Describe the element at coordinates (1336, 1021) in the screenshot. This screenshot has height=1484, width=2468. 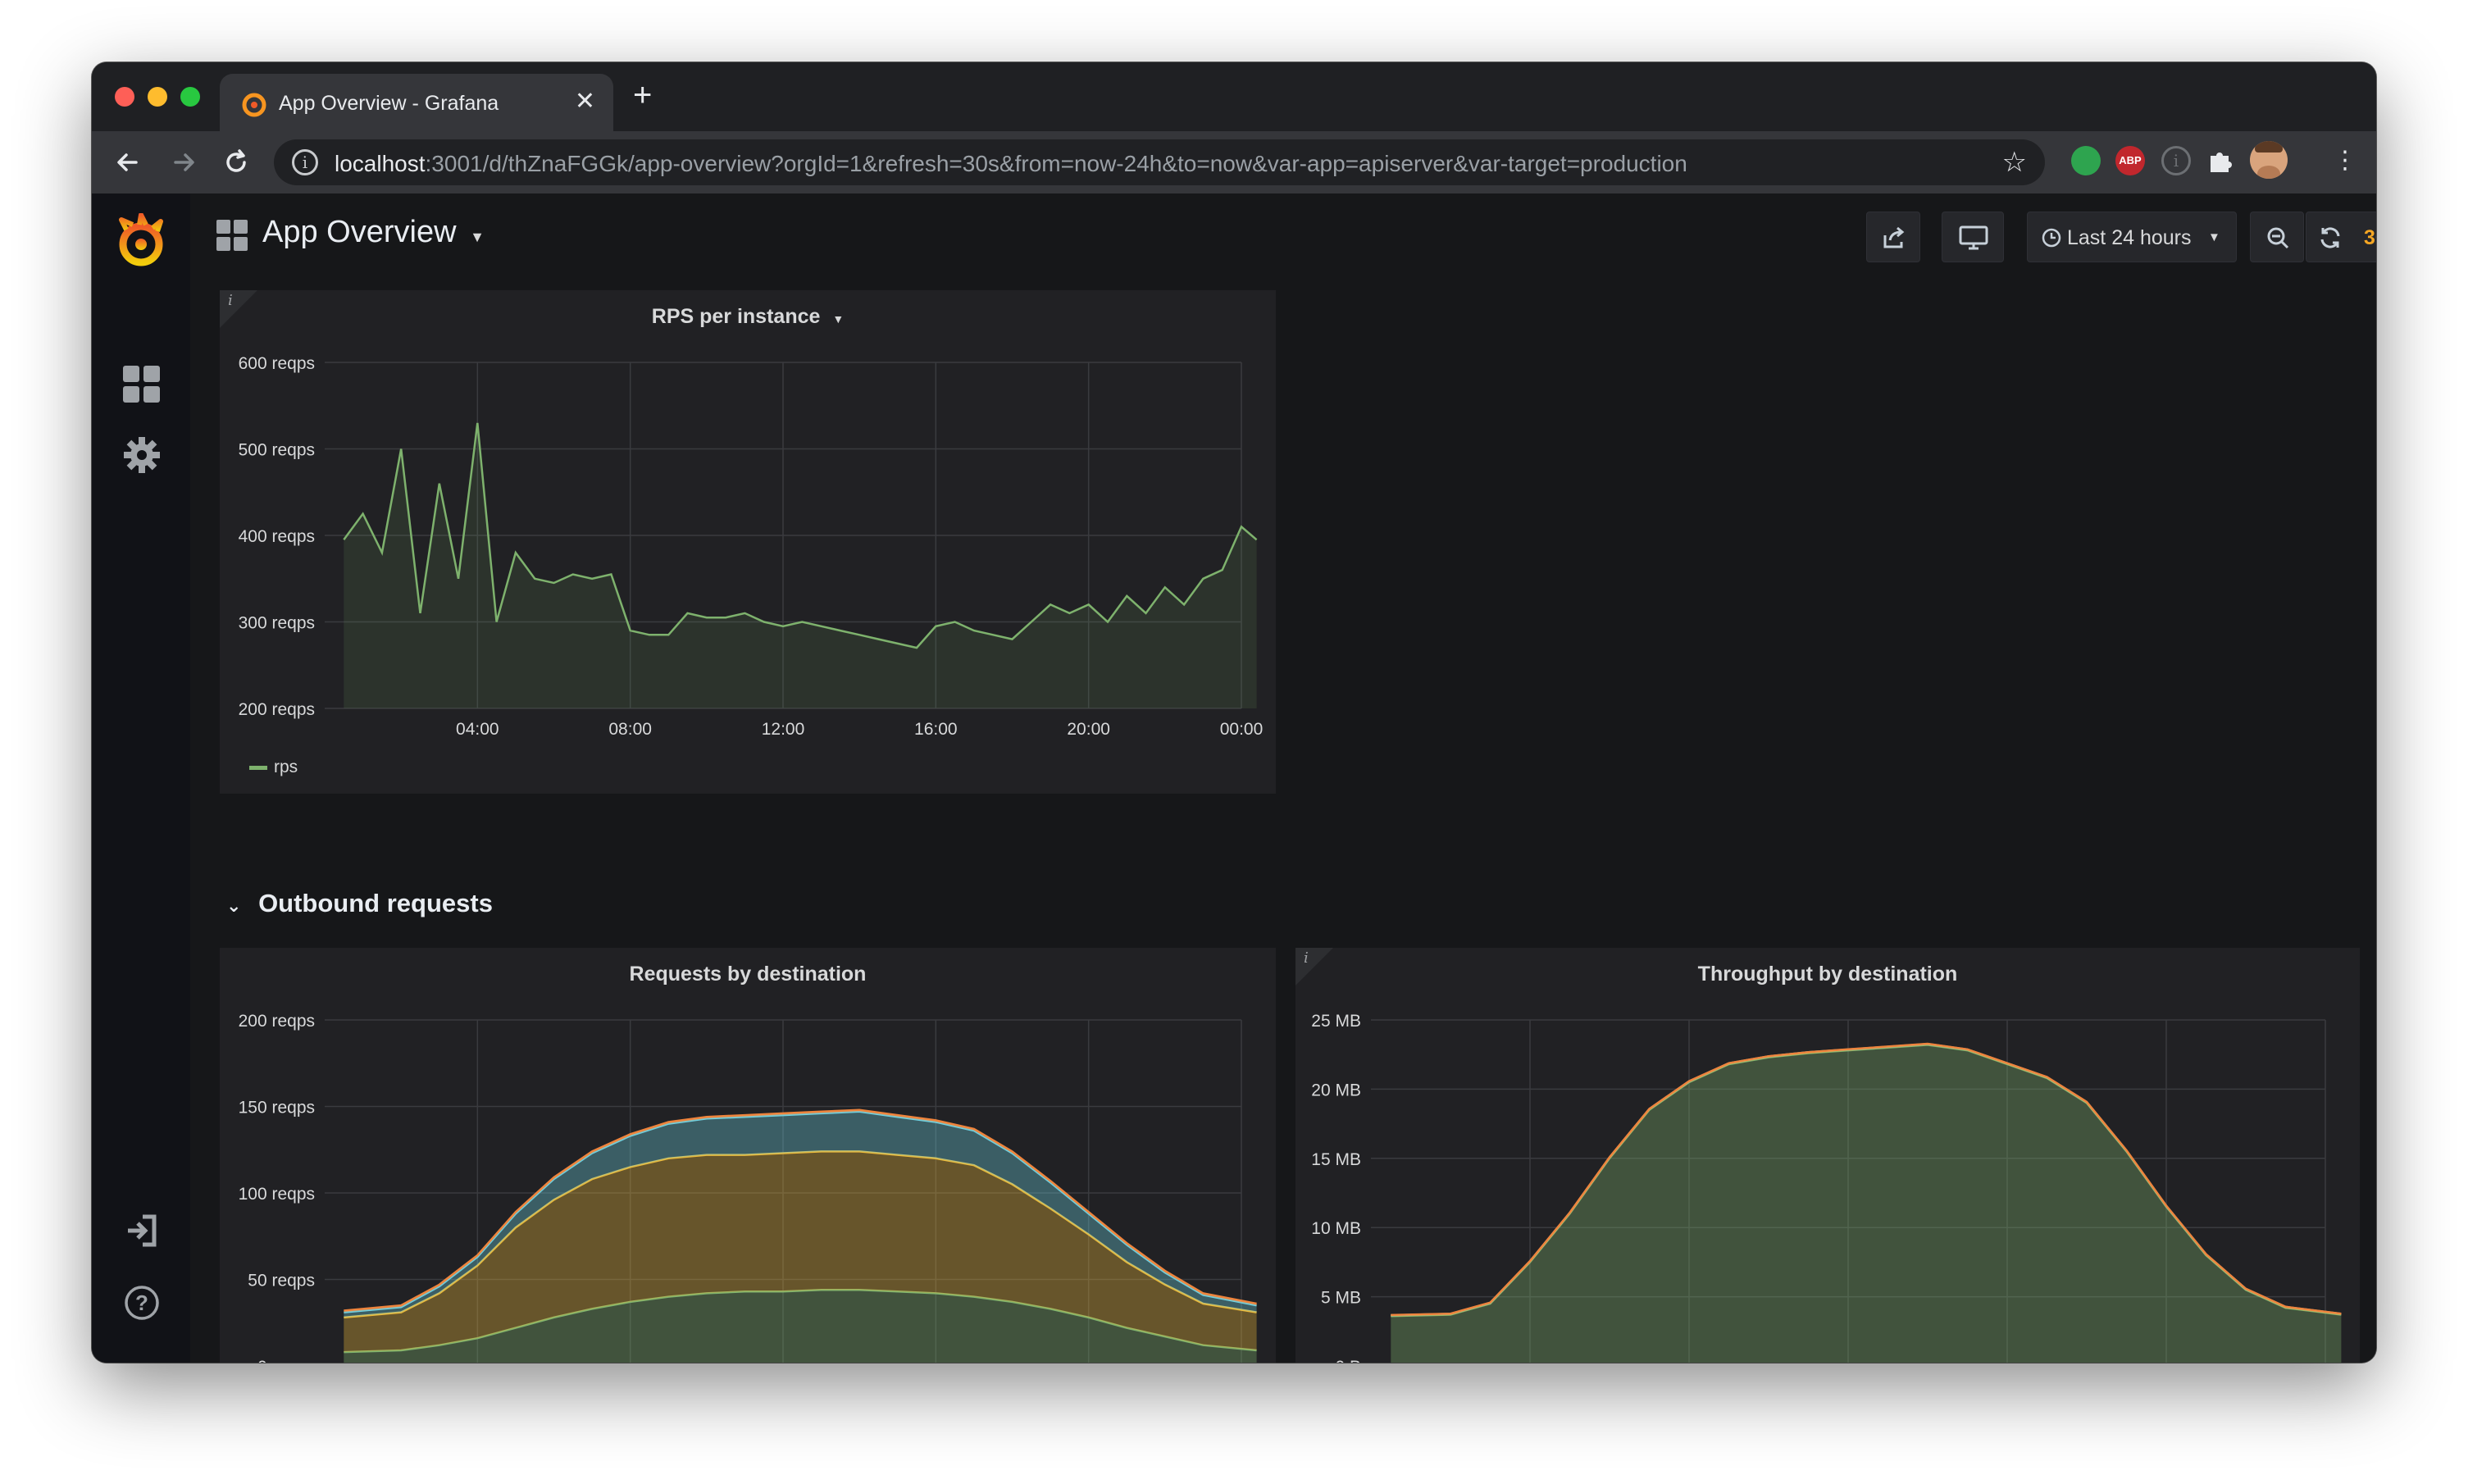
I see `y-tick-label: 25 MB` at that location.